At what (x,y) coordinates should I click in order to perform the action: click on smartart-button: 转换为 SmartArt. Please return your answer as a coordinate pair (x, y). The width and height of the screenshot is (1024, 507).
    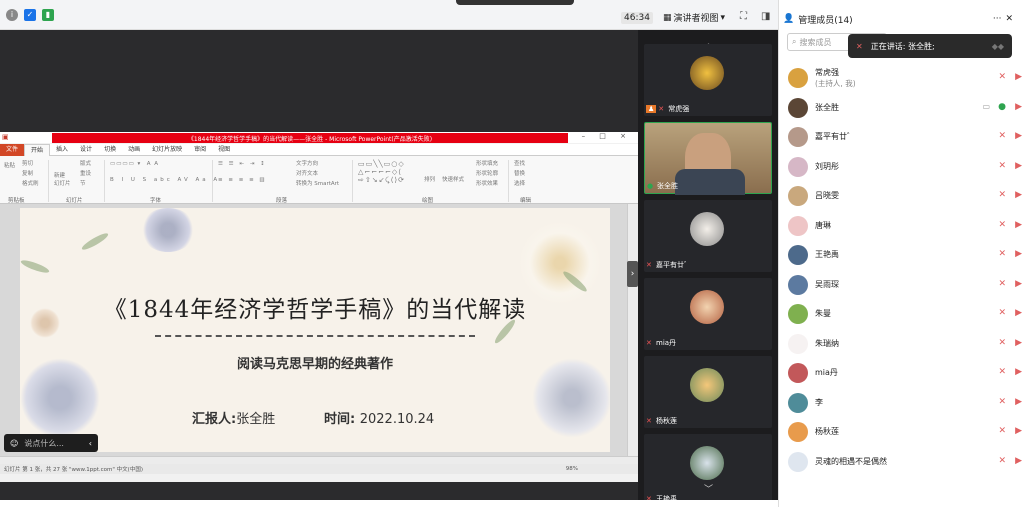
    Looking at the image, I should click on (317, 184).